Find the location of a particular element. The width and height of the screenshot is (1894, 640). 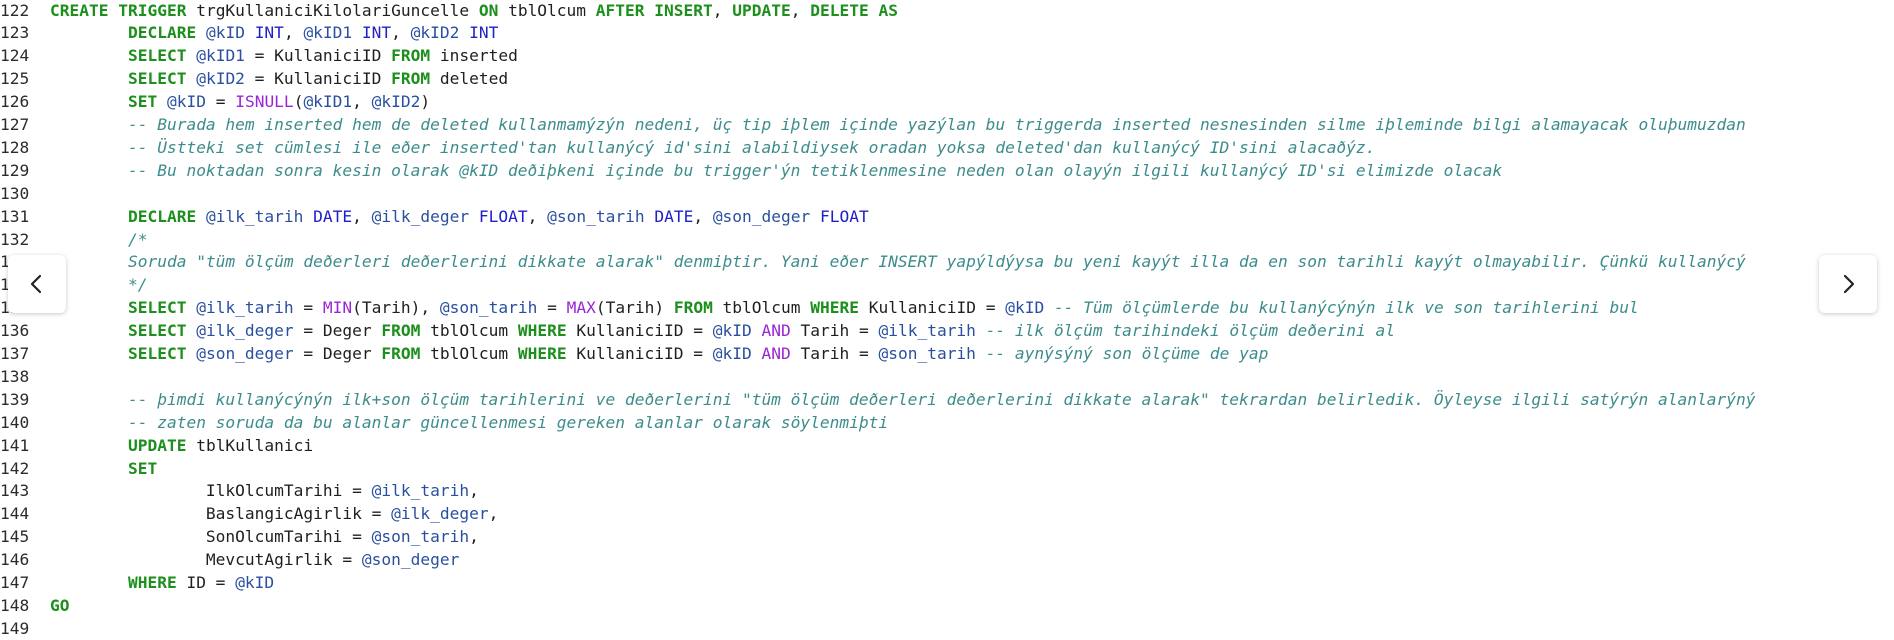

line-number: 140 is located at coordinates (15, 422).